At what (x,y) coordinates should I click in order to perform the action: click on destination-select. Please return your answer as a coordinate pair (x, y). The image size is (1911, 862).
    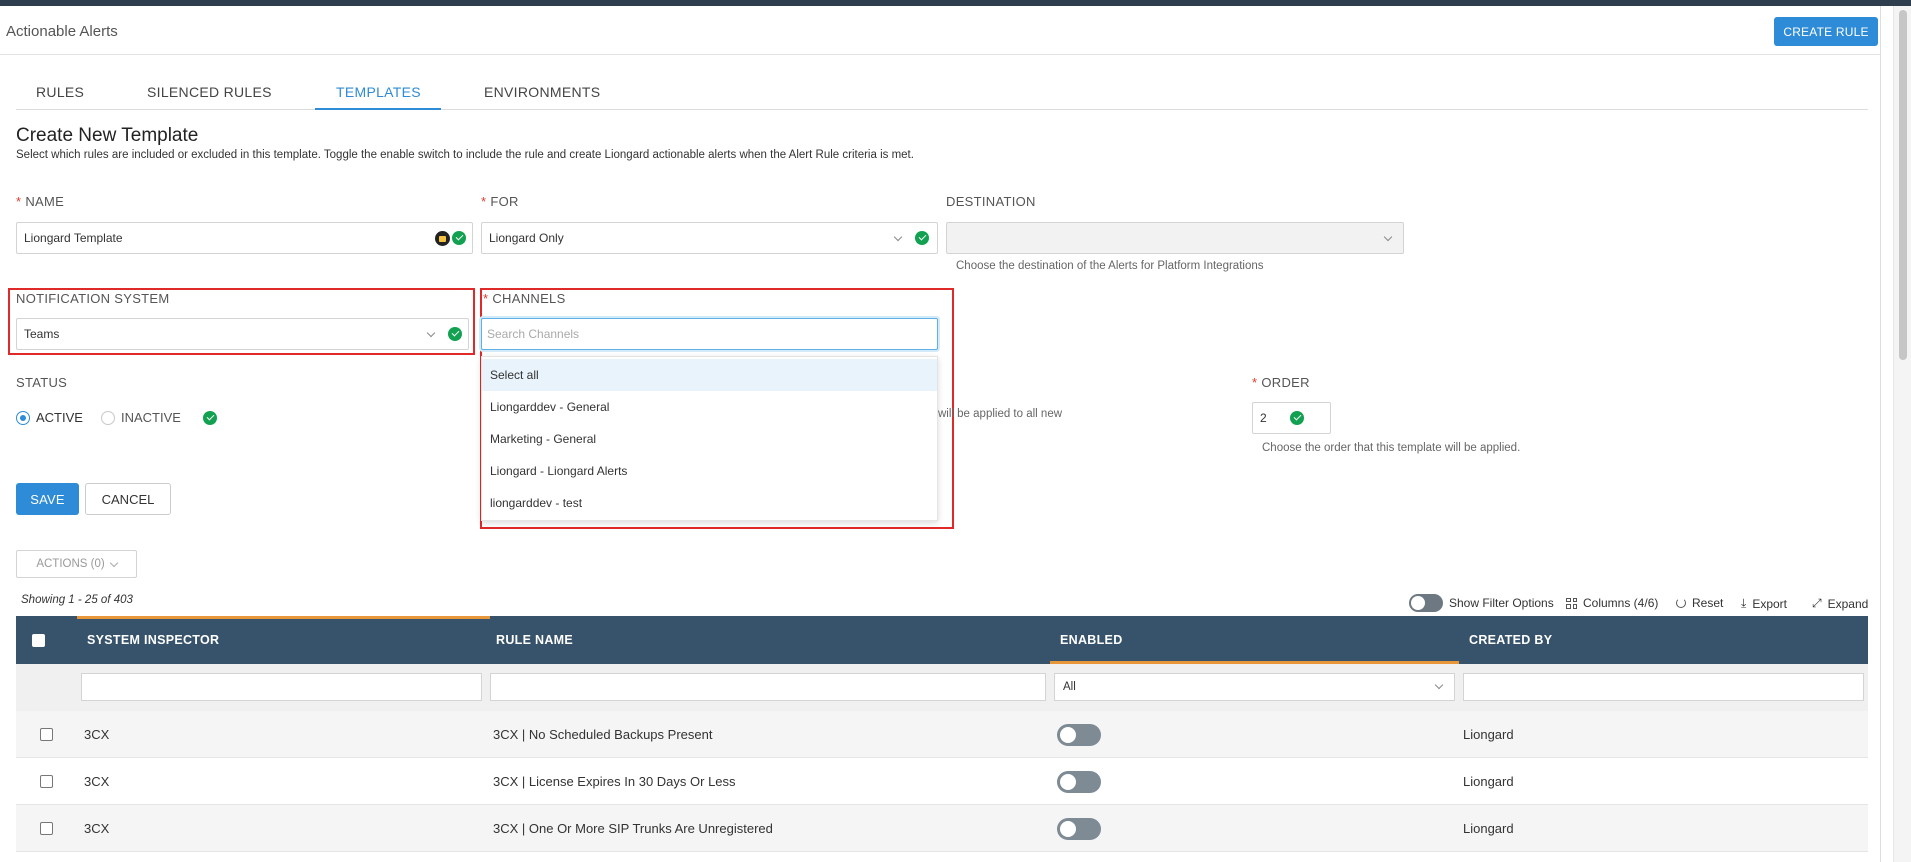
    Looking at the image, I should click on (1175, 238).